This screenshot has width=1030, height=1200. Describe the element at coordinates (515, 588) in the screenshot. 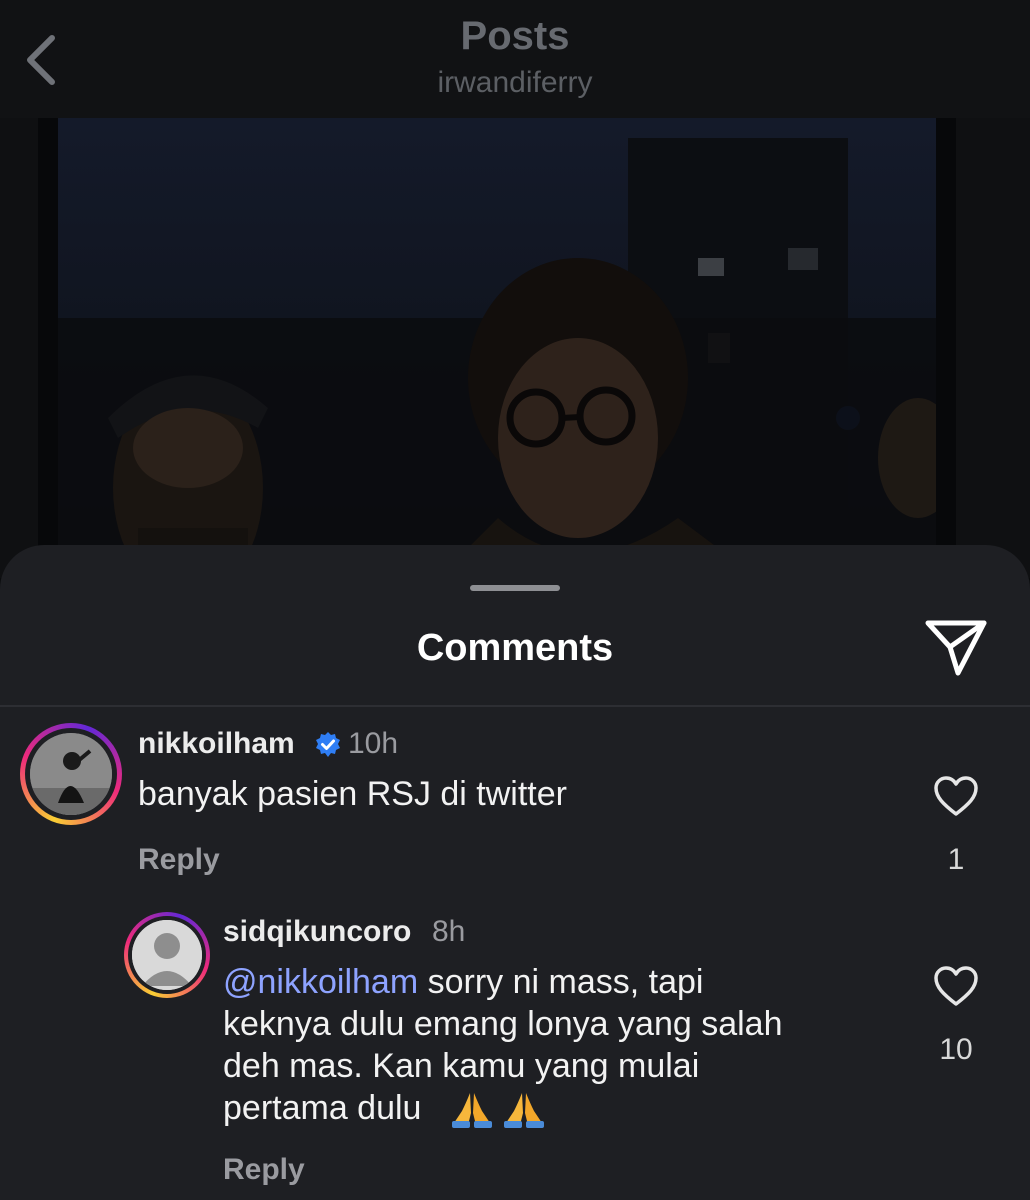

I see `sheet-grabber` at that location.